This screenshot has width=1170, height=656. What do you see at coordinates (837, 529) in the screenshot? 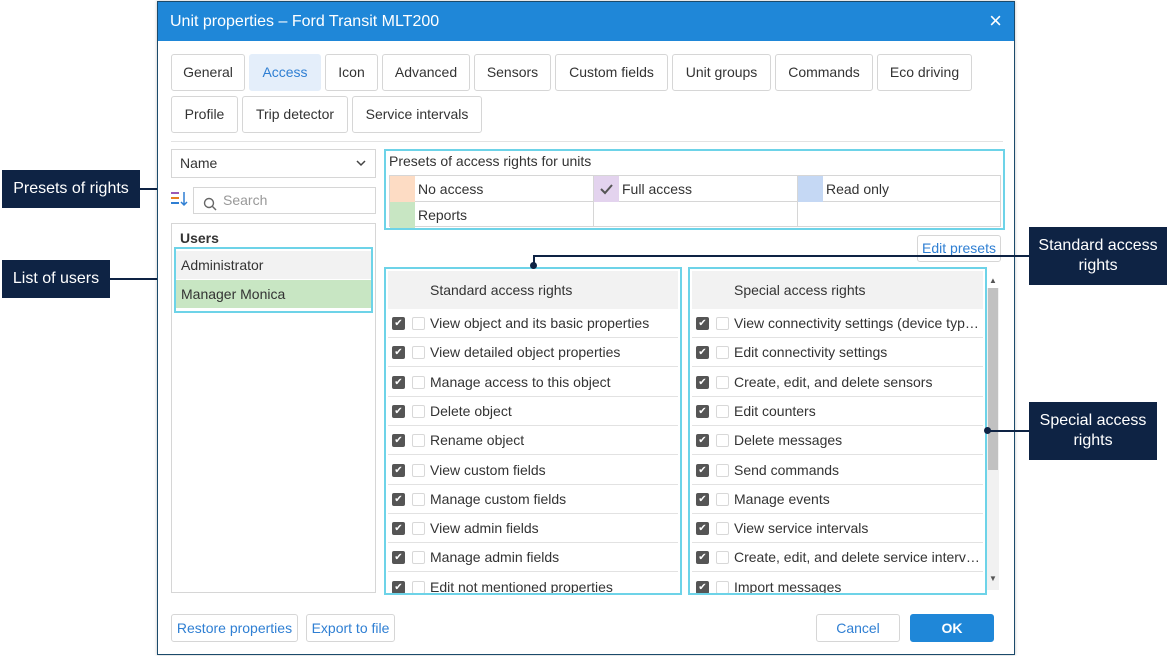
I see `list-item: ✔ View service intervals` at bounding box center [837, 529].